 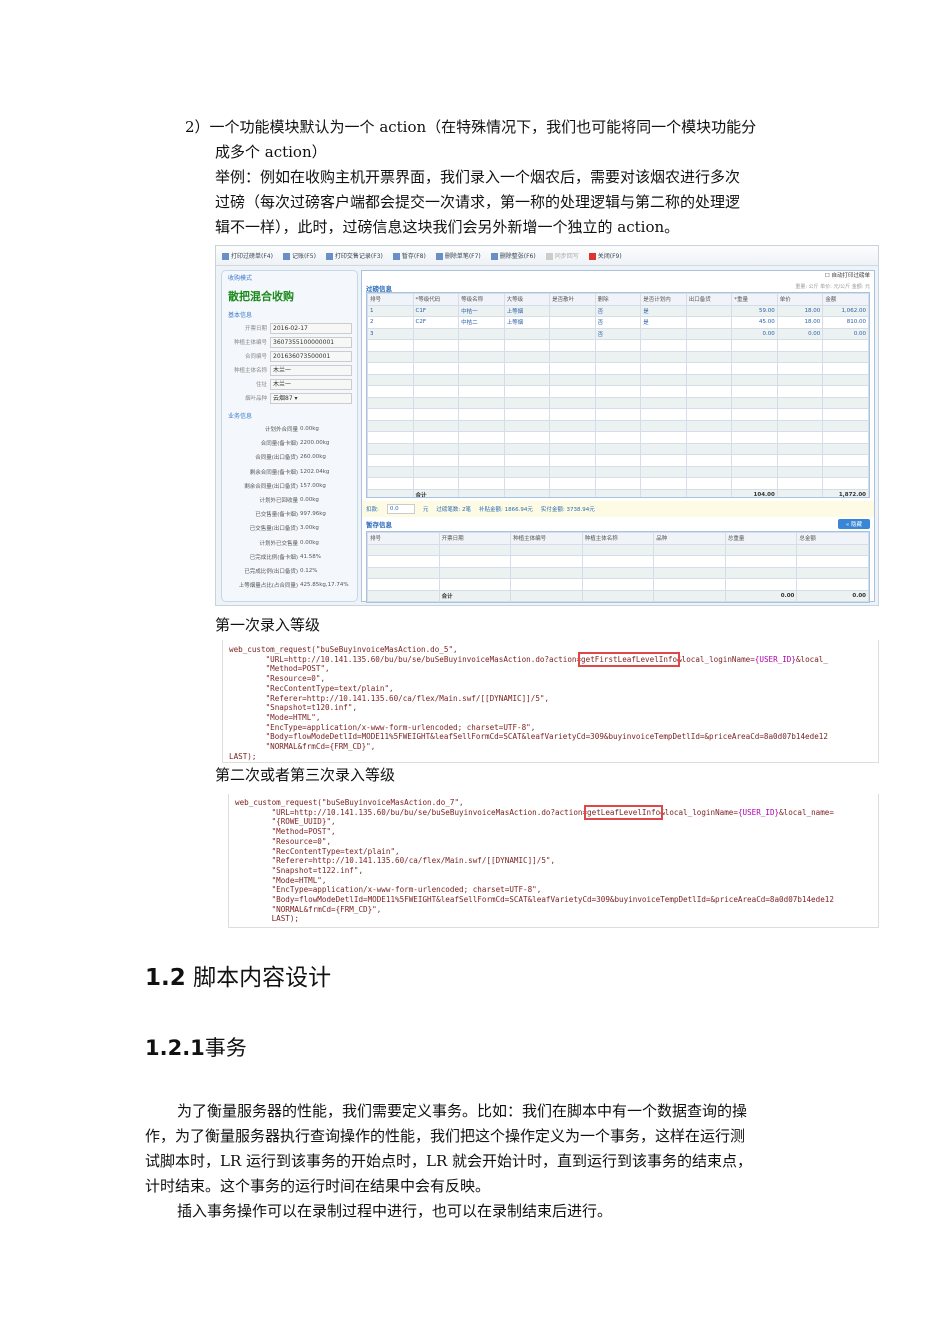 I want to click on total-cell: 1,872.00, so click(x=845, y=492).